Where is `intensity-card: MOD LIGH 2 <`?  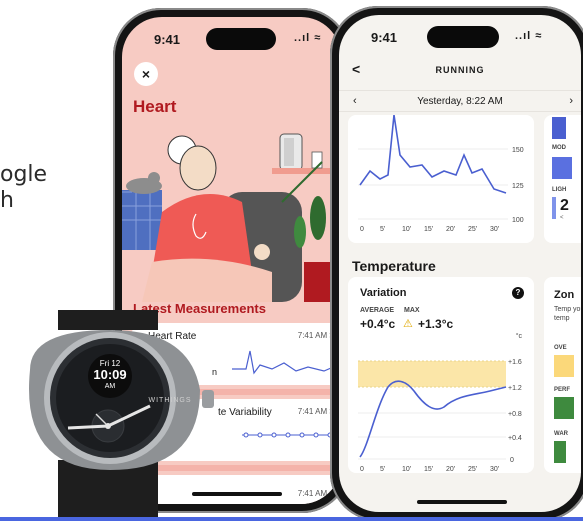 intensity-card: MOD LIGH 2 < is located at coordinates (562, 179).